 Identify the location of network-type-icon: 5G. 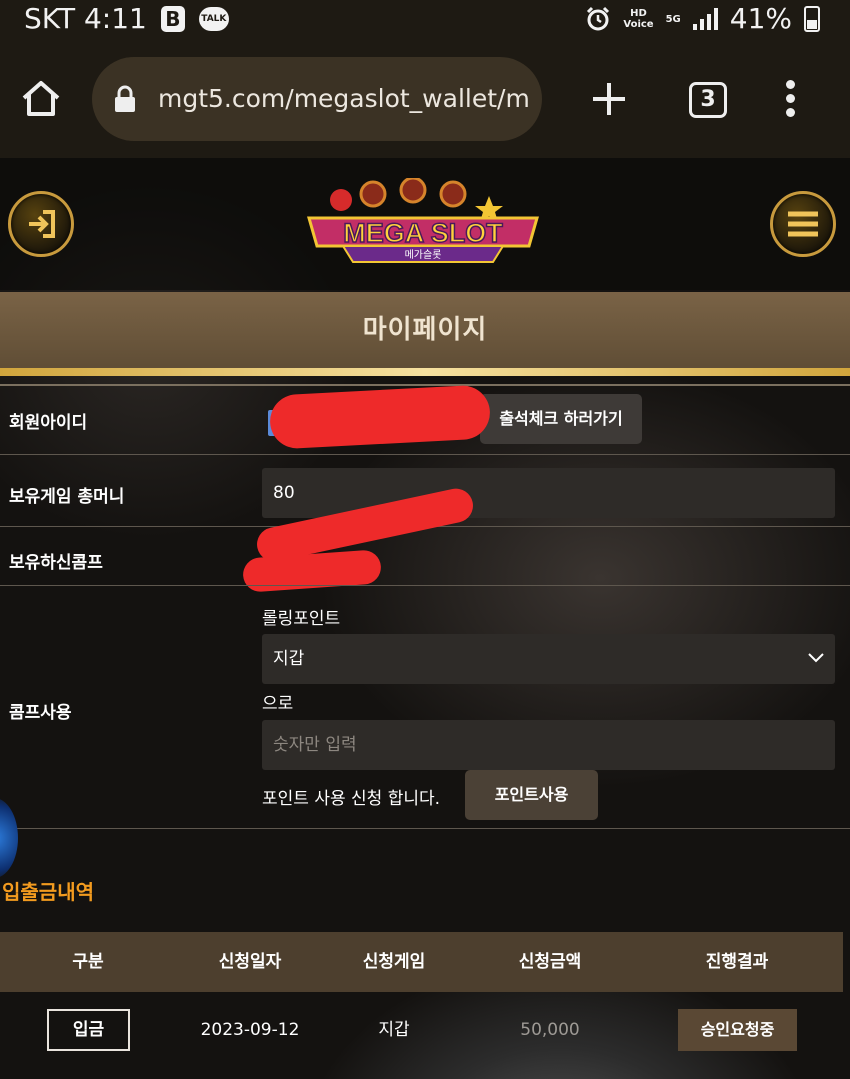
(673, 19).